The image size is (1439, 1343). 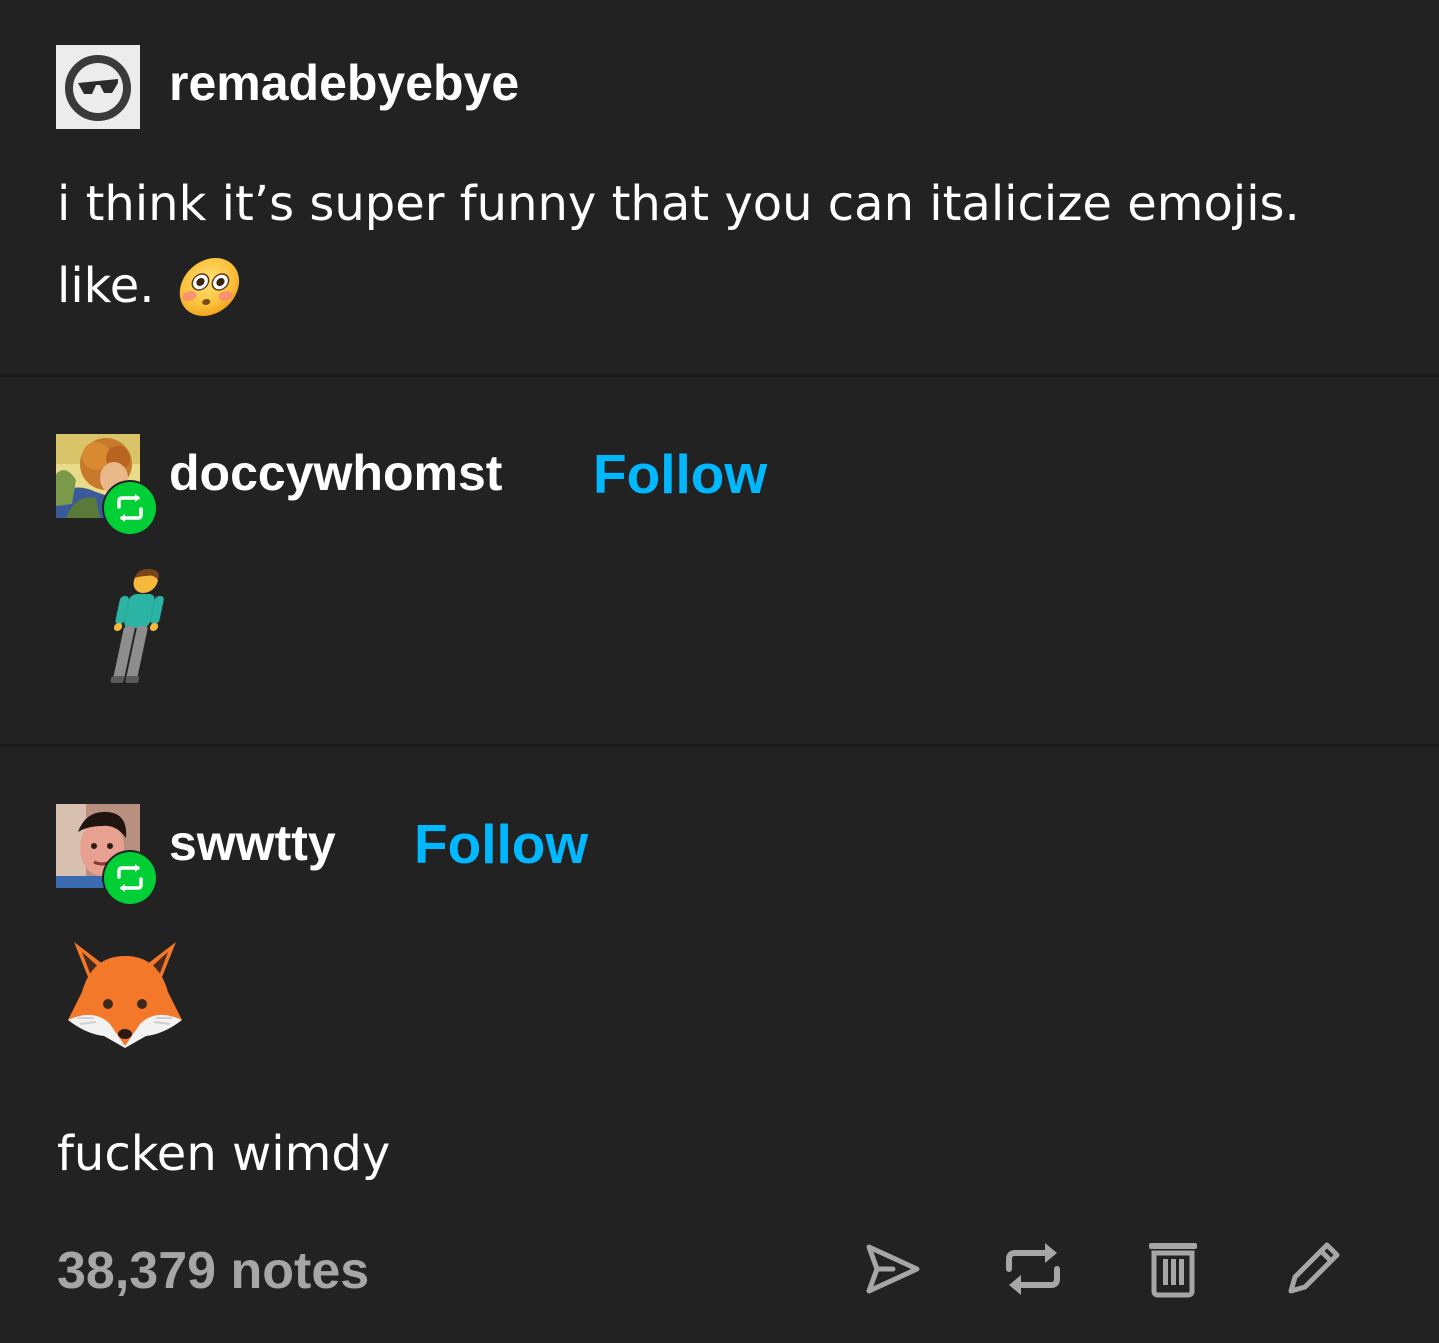 I want to click on swwtty-avatar, so click(x=107, y=855).